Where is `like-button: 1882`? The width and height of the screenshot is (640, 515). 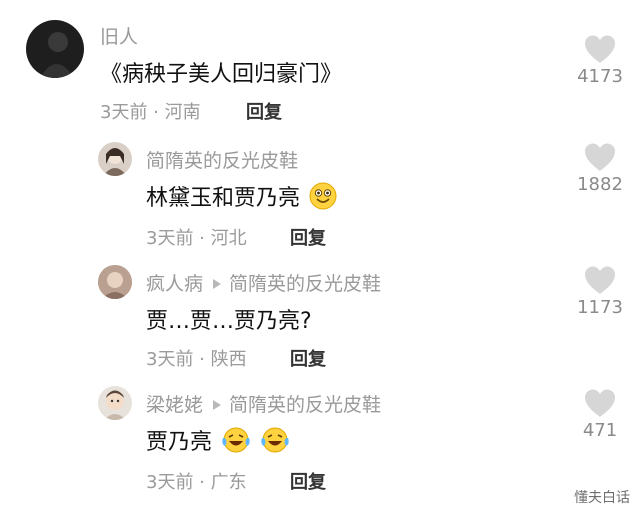
like-button: 1882 is located at coordinates (600, 168).